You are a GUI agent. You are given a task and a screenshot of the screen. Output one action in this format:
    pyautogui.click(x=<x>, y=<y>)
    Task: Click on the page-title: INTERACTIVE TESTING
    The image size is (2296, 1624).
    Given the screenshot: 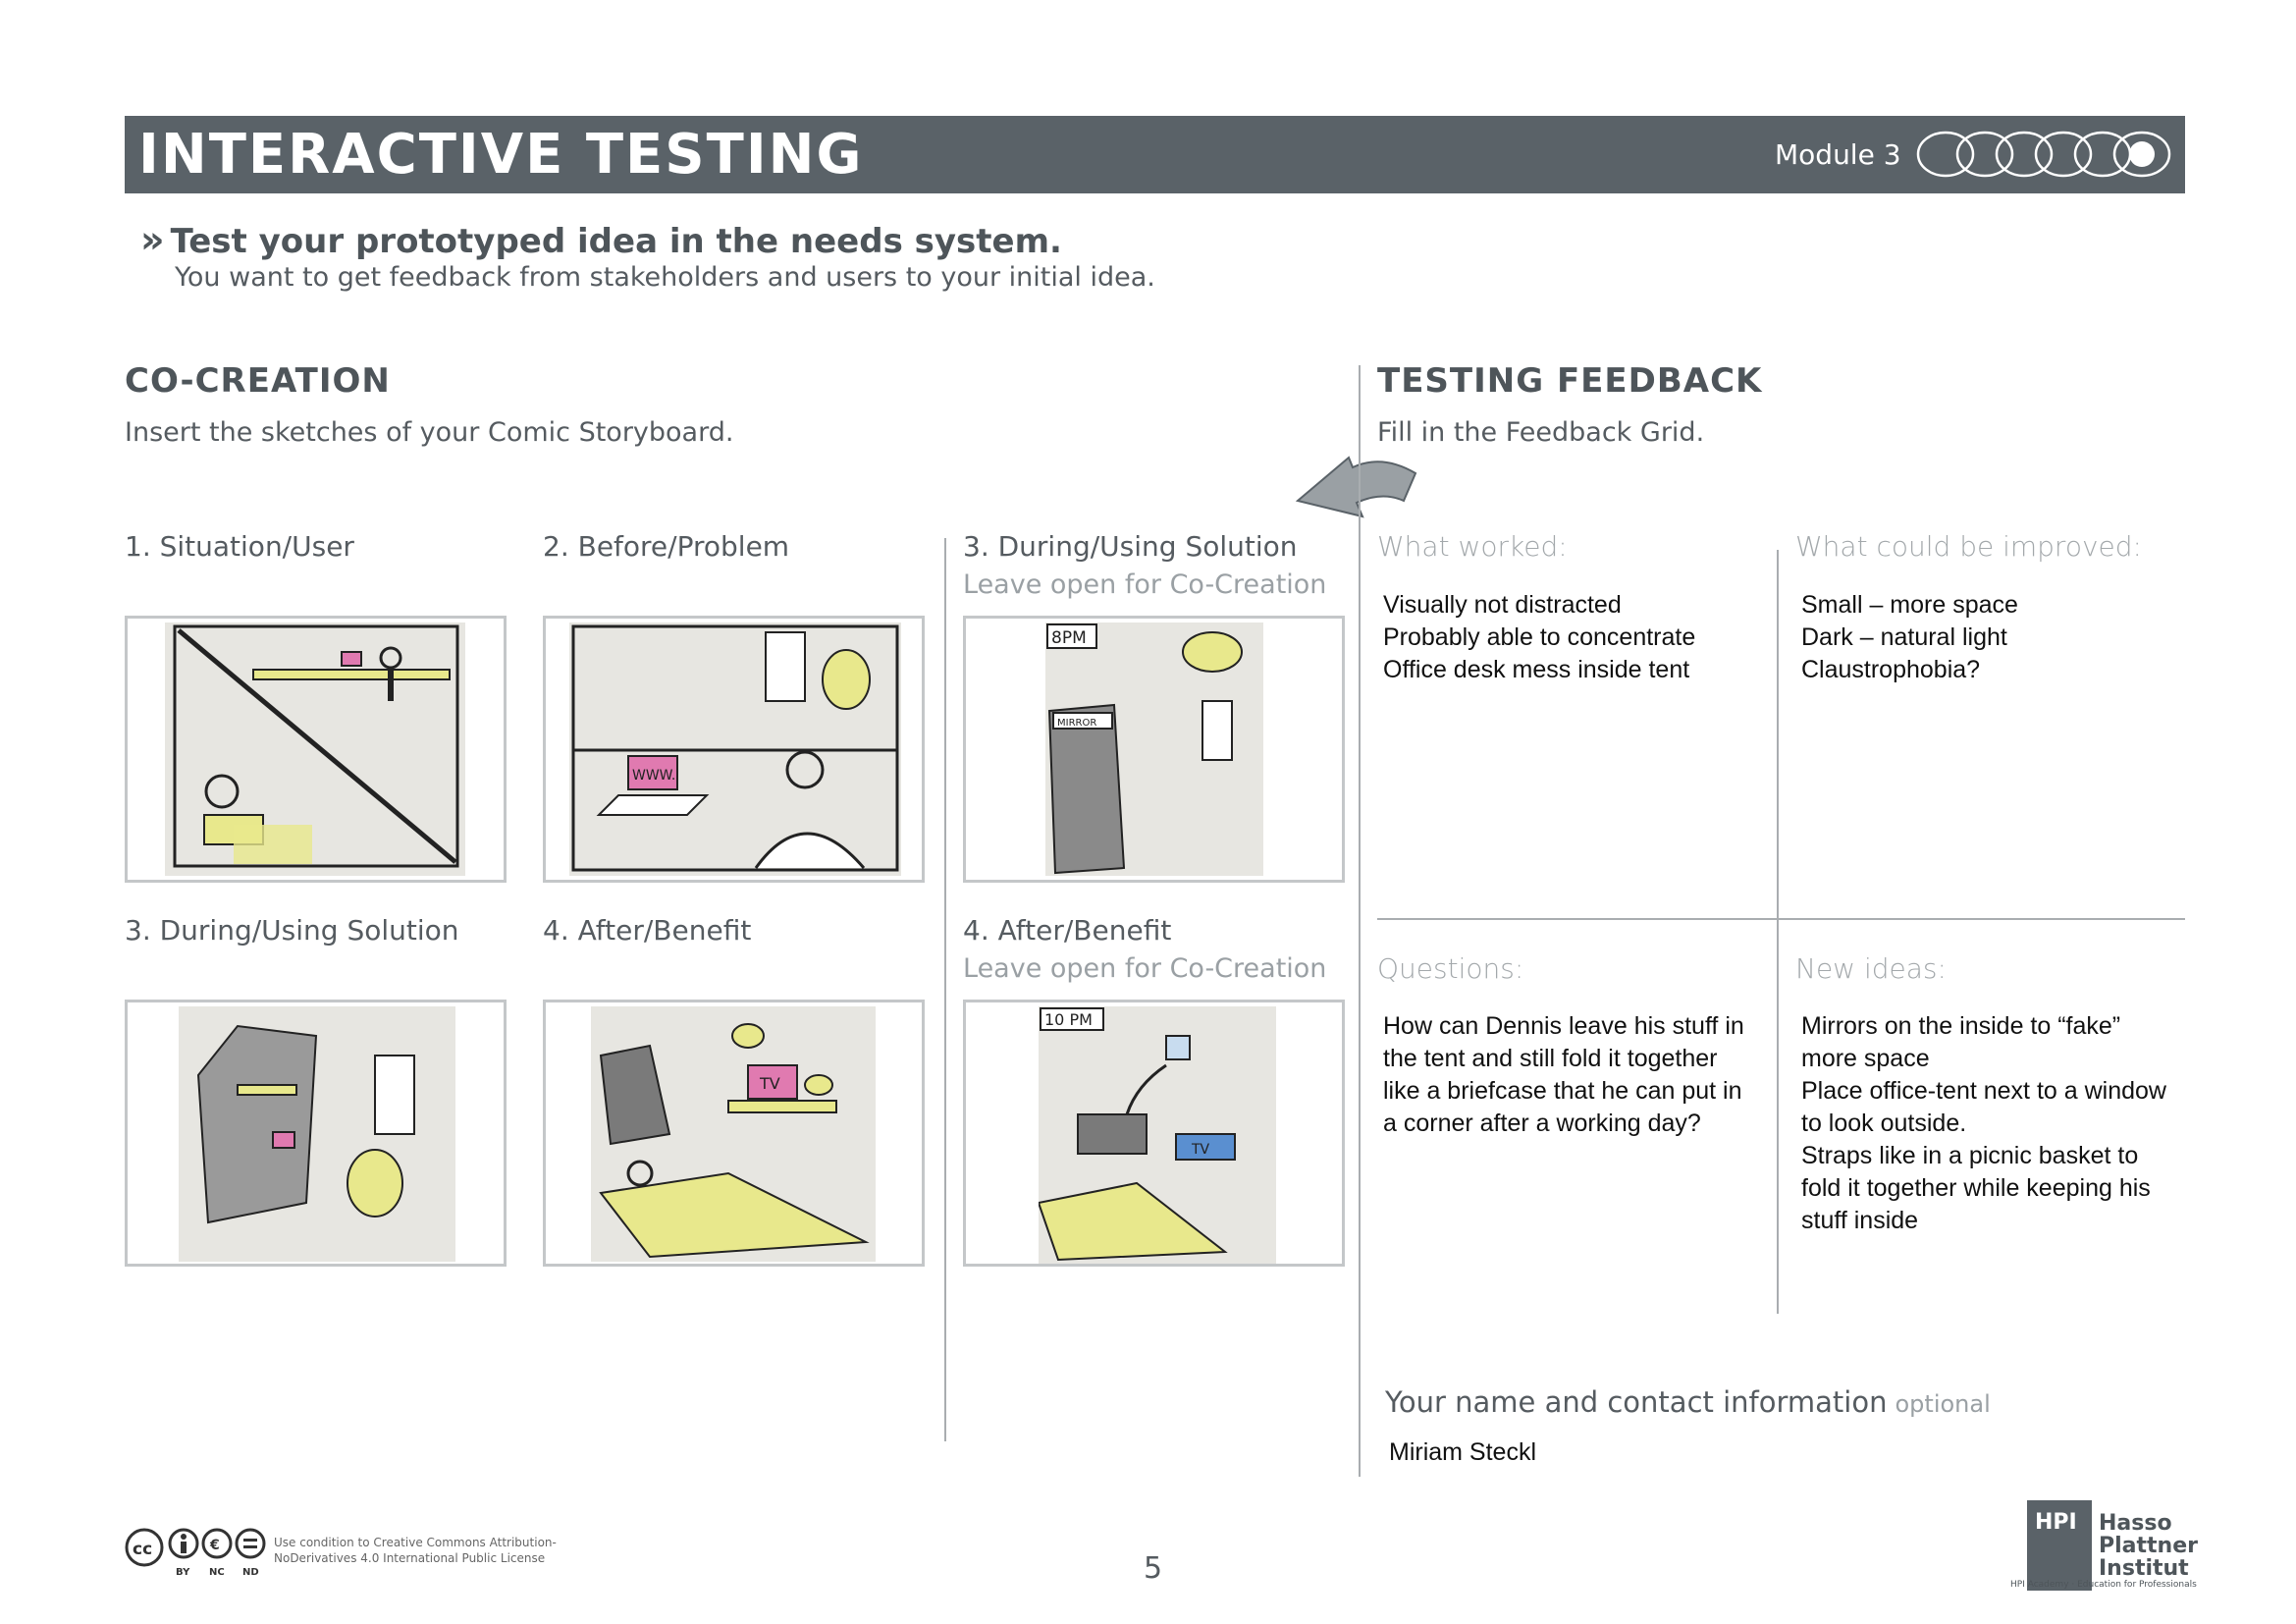 What is the action you would take?
    pyautogui.click(x=501, y=155)
    